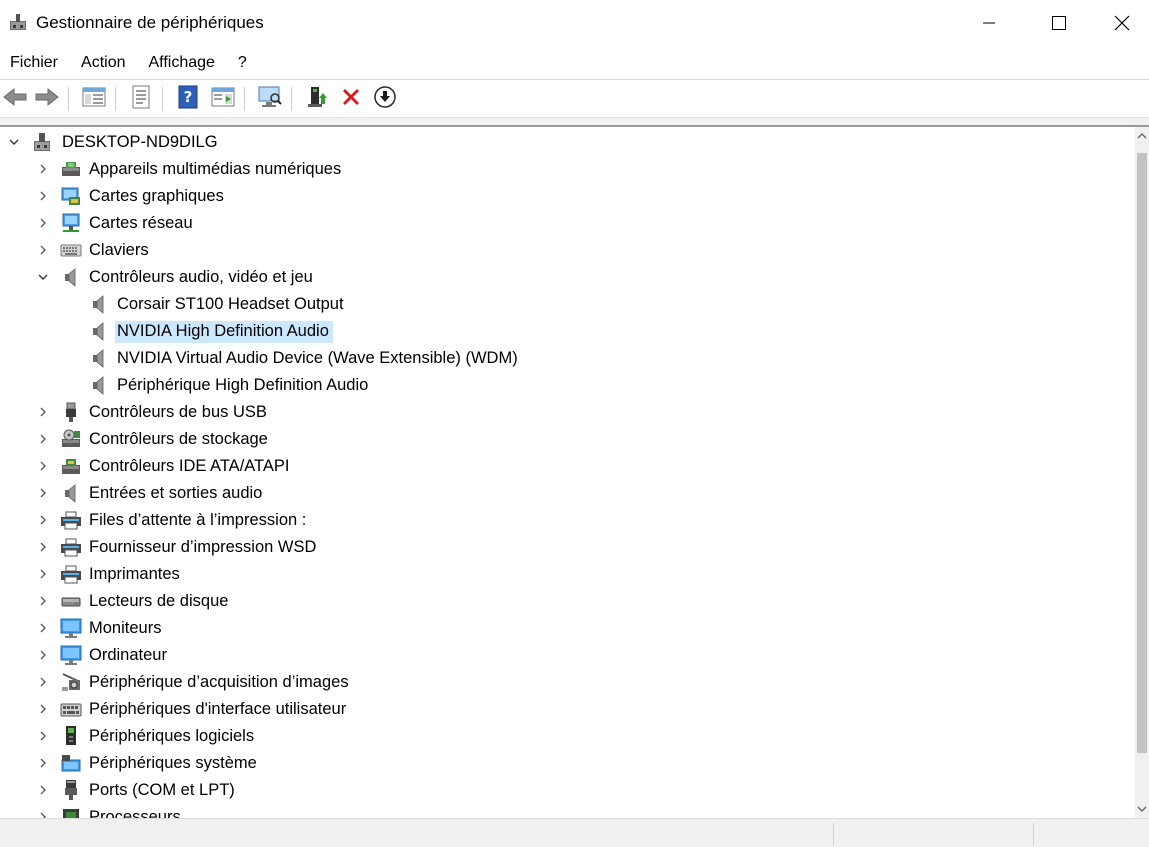 This screenshot has height=847, width=1149. I want to click on tree-category-row: Fournisseur d’impression WSD, so click(567, 546).